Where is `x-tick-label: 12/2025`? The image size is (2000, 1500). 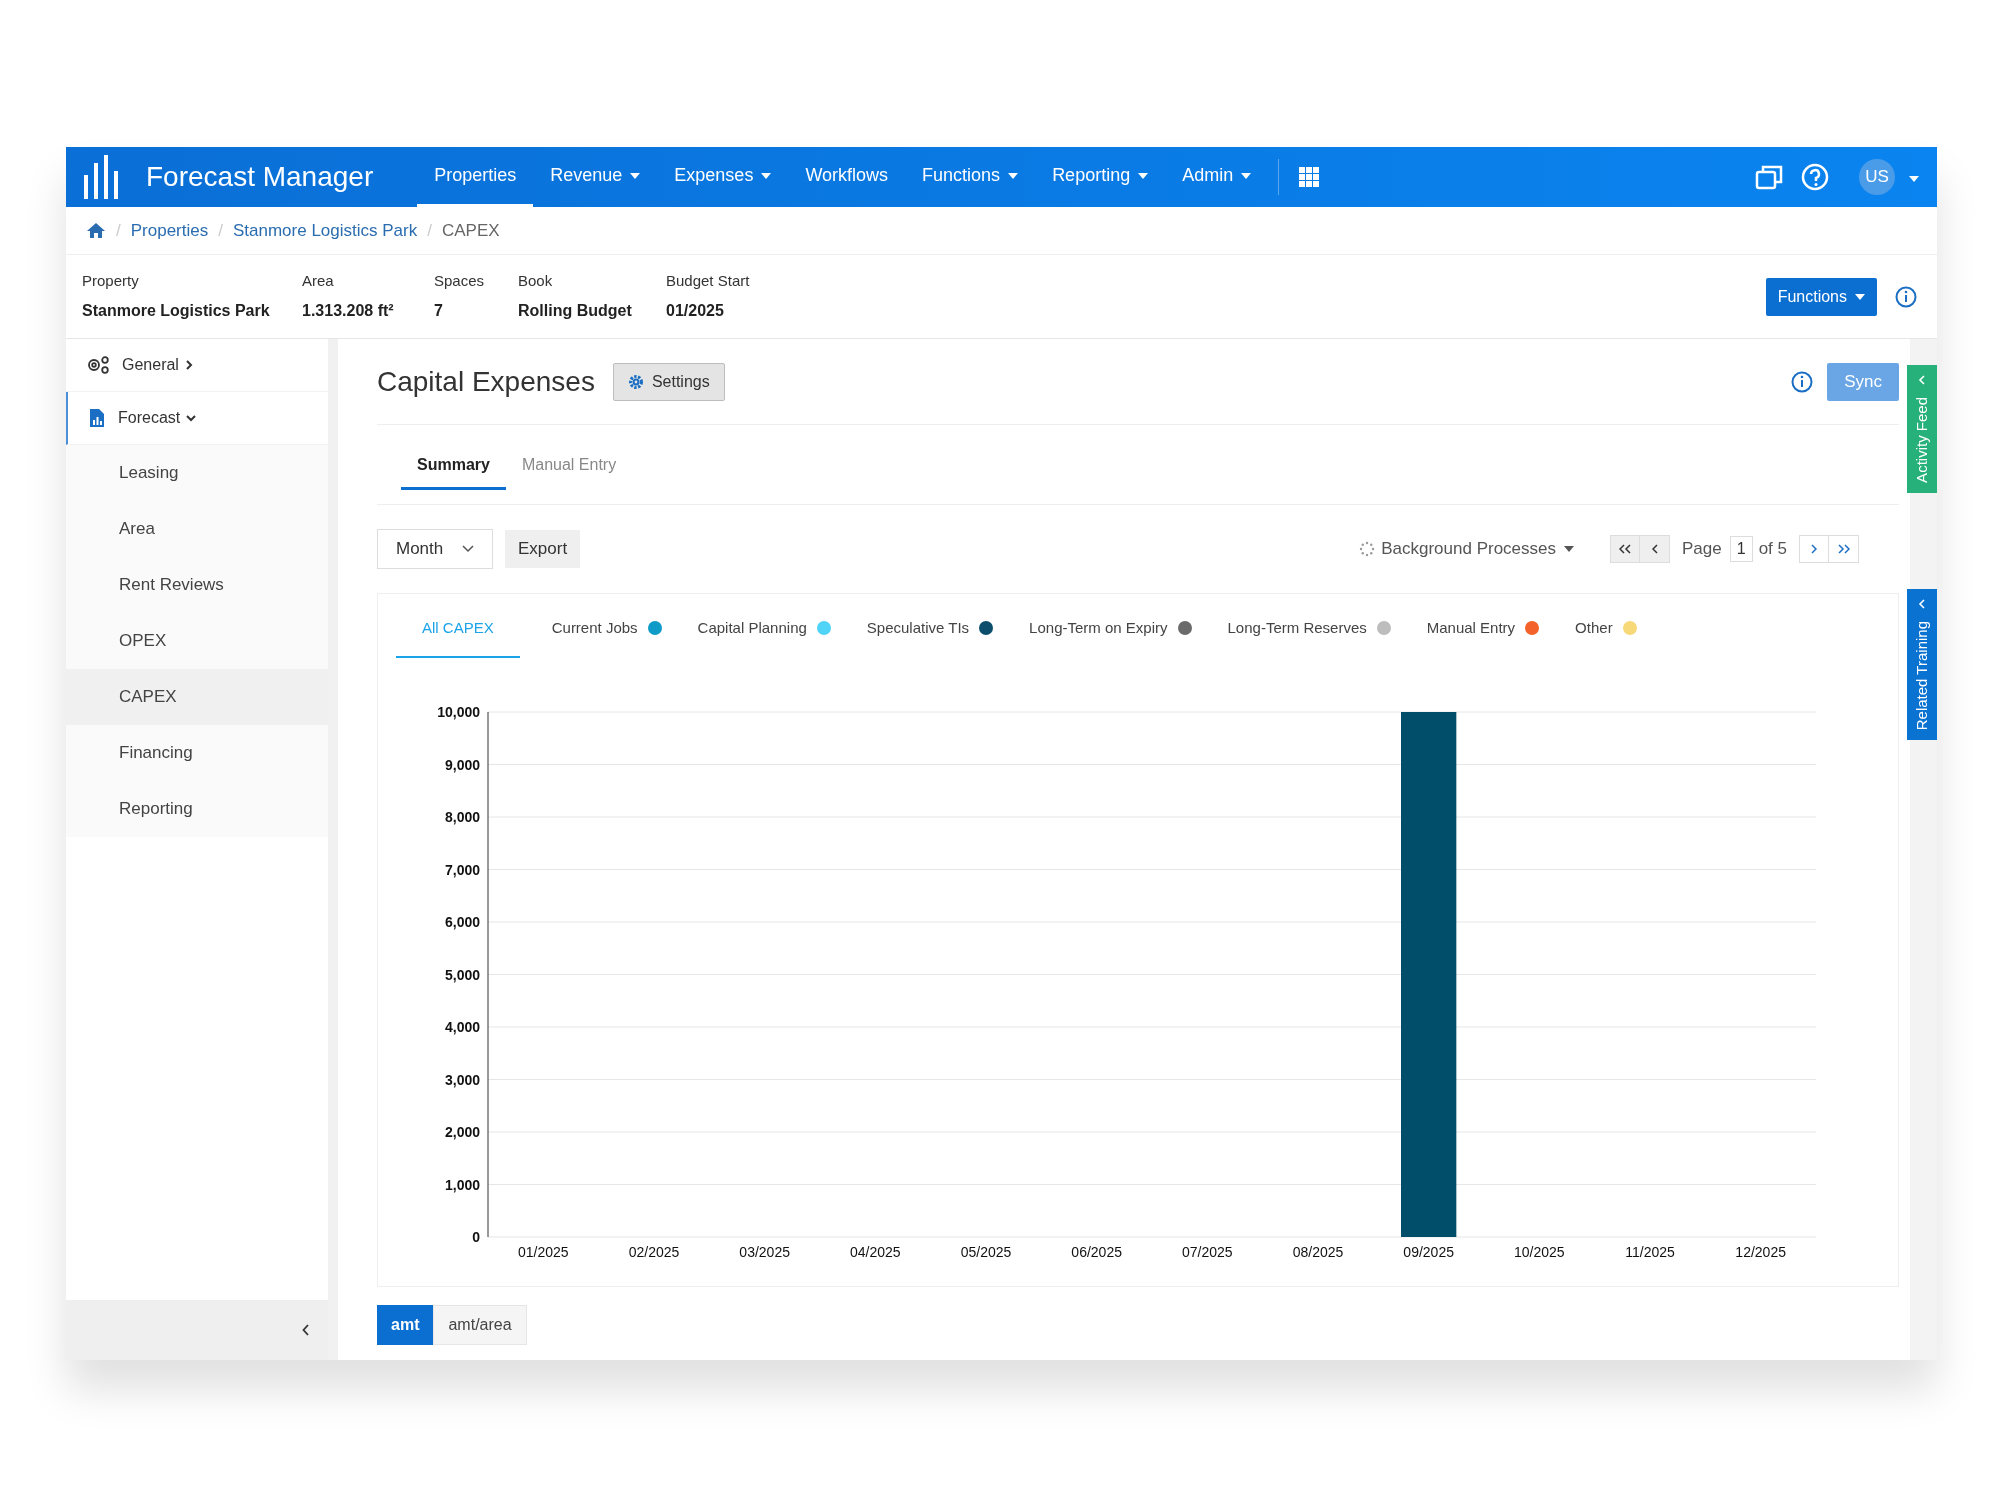 x-tick-label: 12/2025 is located at coordinates (1760, 1252).